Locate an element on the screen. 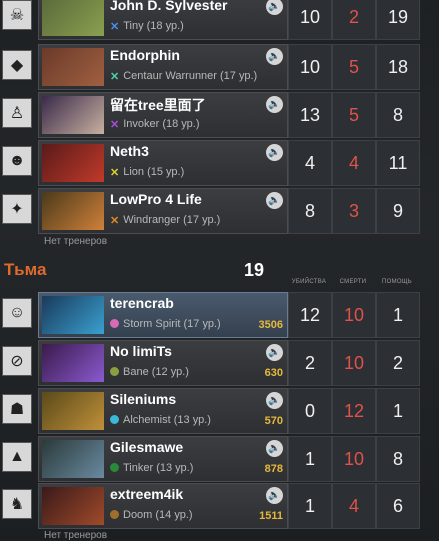 The width and height of the screenshot is (439, 541). hero-info: ✕ Lion (15 ур.) is located at coordinates (147, 172).